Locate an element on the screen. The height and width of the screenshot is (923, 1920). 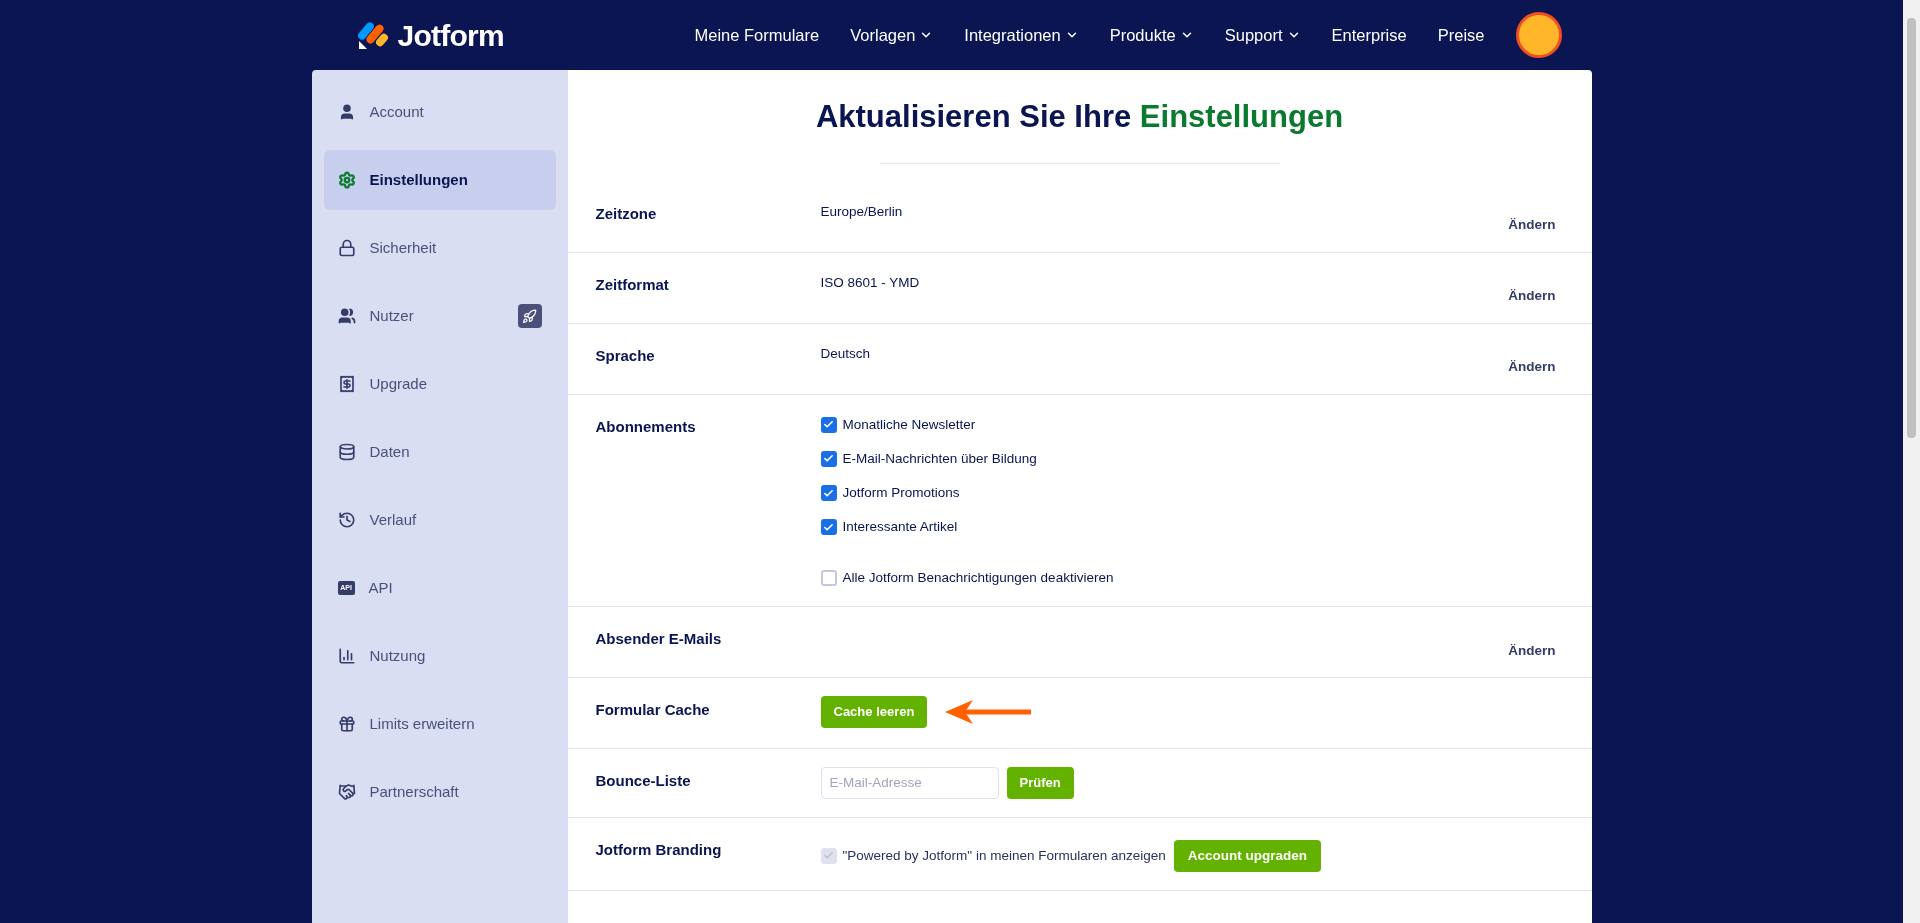
row-label: Zeitformat is located at coordinates (632, 284).